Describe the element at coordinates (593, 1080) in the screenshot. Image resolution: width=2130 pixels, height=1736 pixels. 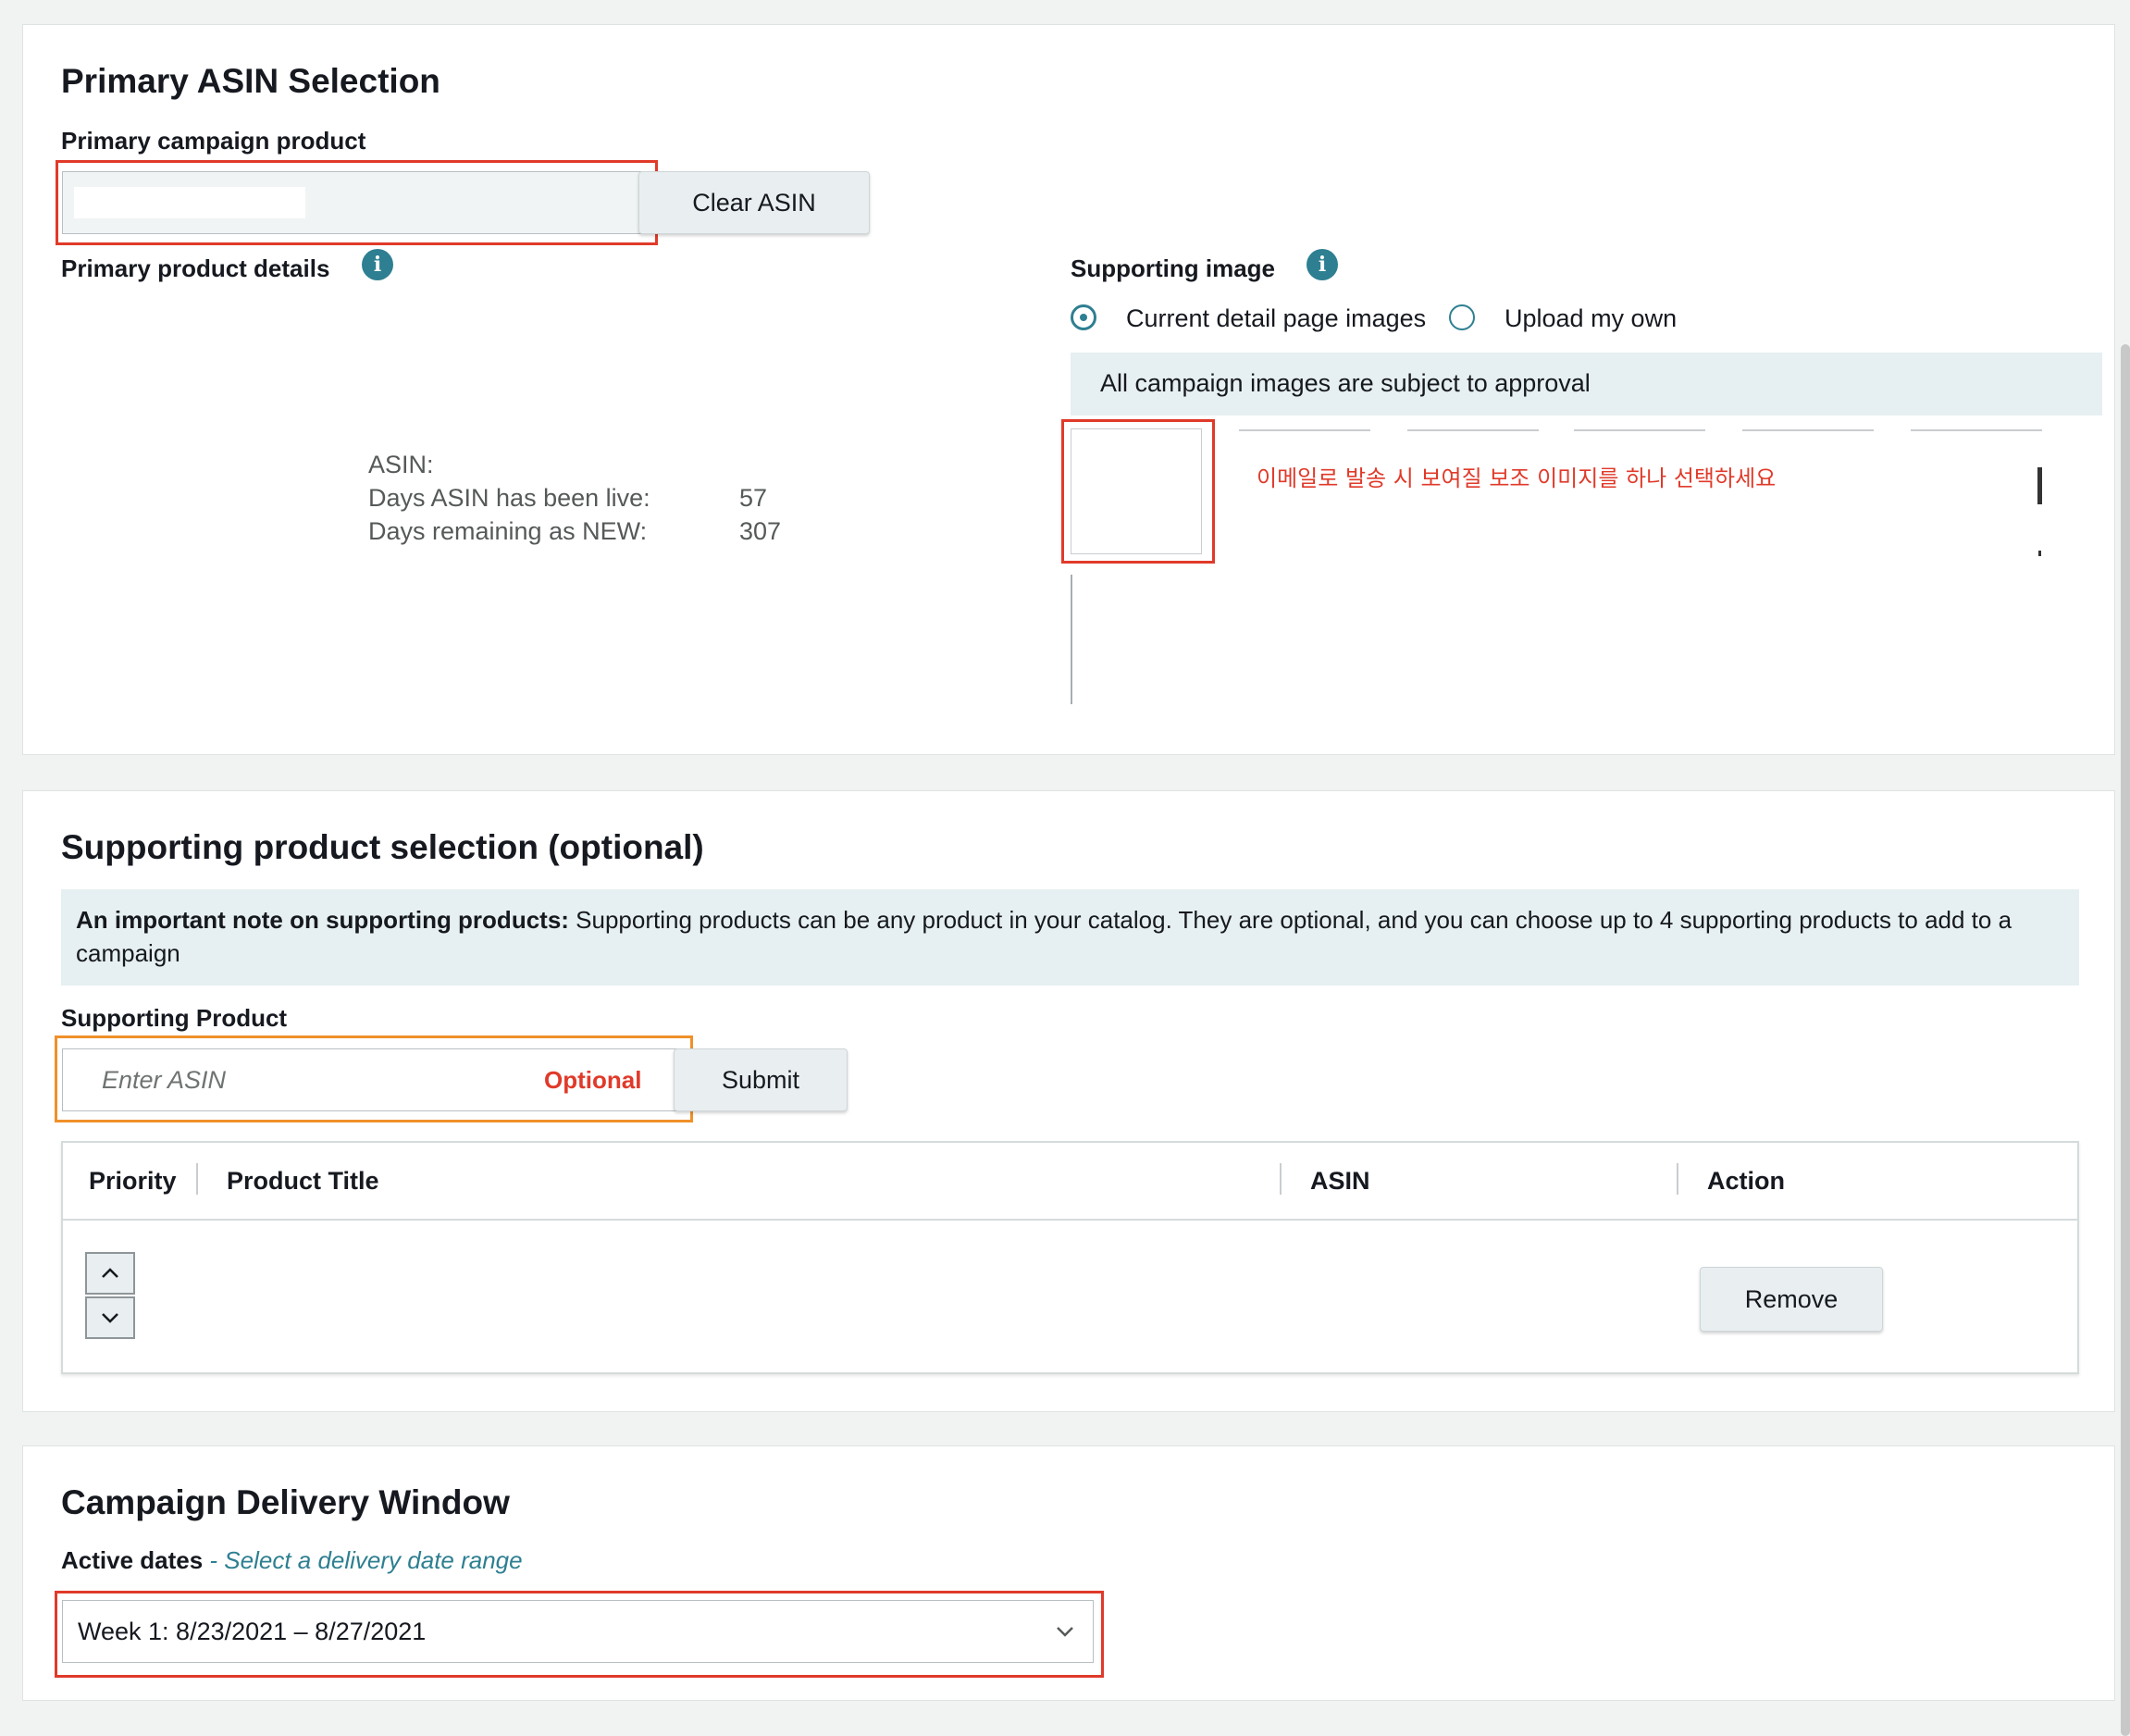
I see `optional-tag: Optional` at that location.